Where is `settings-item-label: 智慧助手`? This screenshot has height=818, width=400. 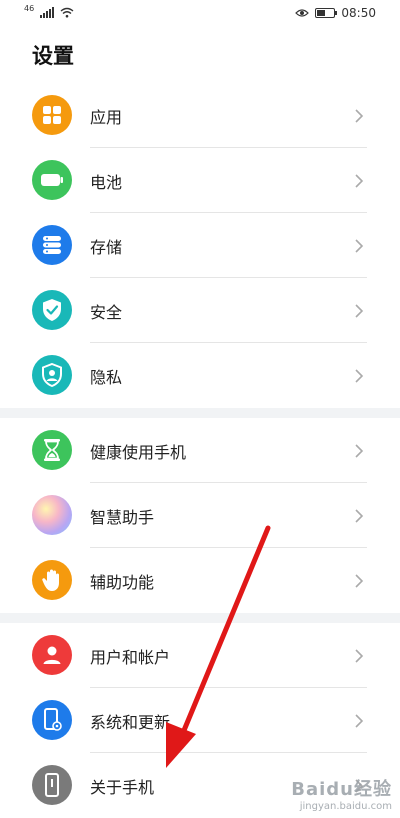 settings-item-label: 智慧助手 is located at coordinates (122, 517).